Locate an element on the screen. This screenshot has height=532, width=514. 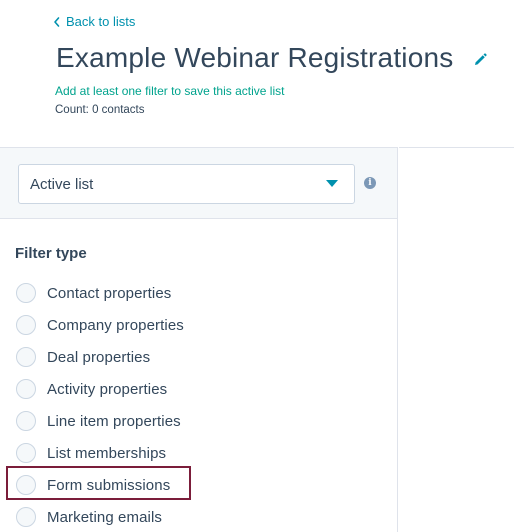
filter-option-marketing-emails: Marketing emails is located at coordinates (89, 517).